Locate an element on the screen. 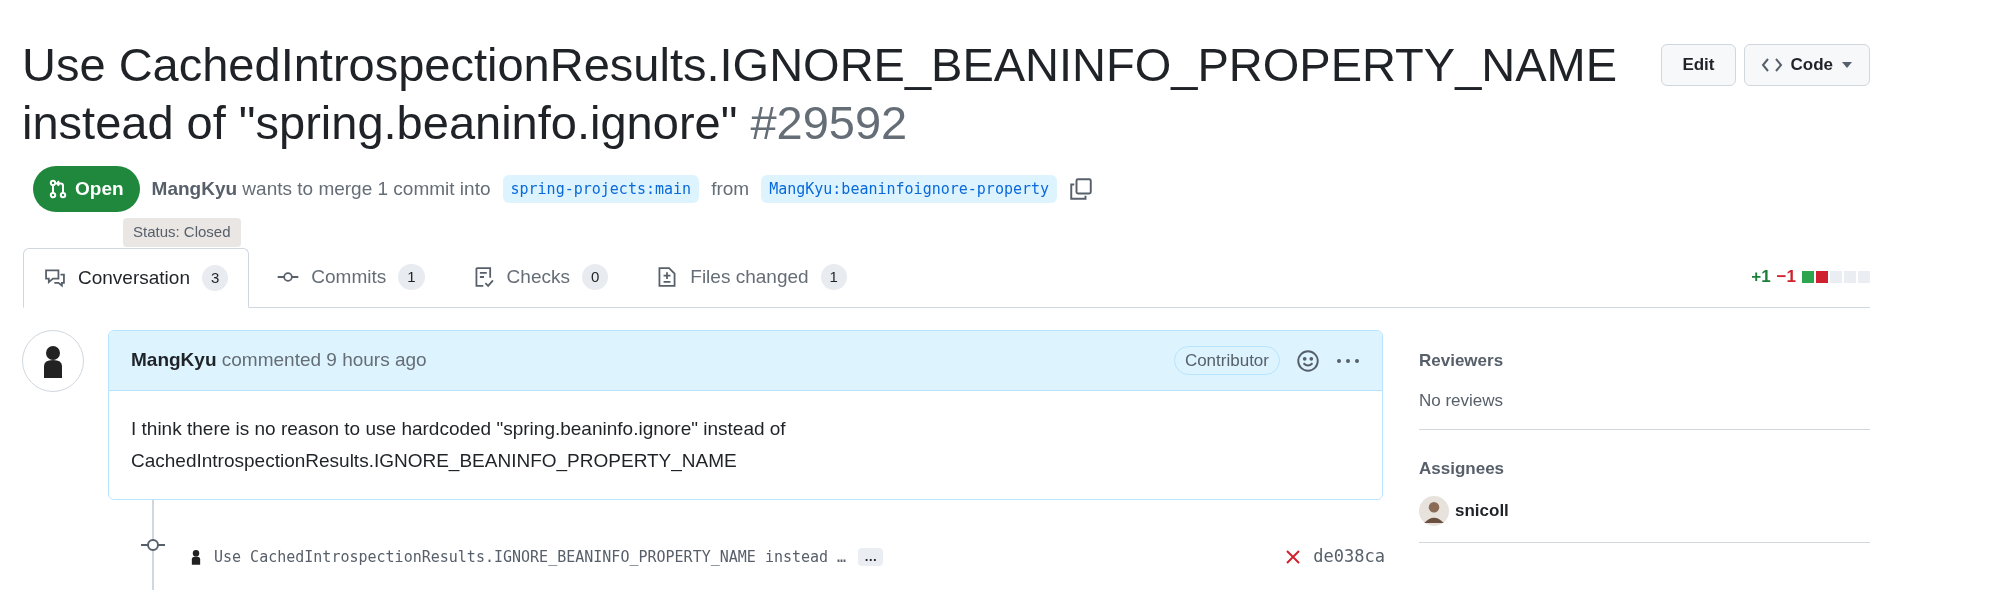 This screenshot has width=2002, height=600. commit-sha-link: de038ca is located at coordinates (1349, 557).